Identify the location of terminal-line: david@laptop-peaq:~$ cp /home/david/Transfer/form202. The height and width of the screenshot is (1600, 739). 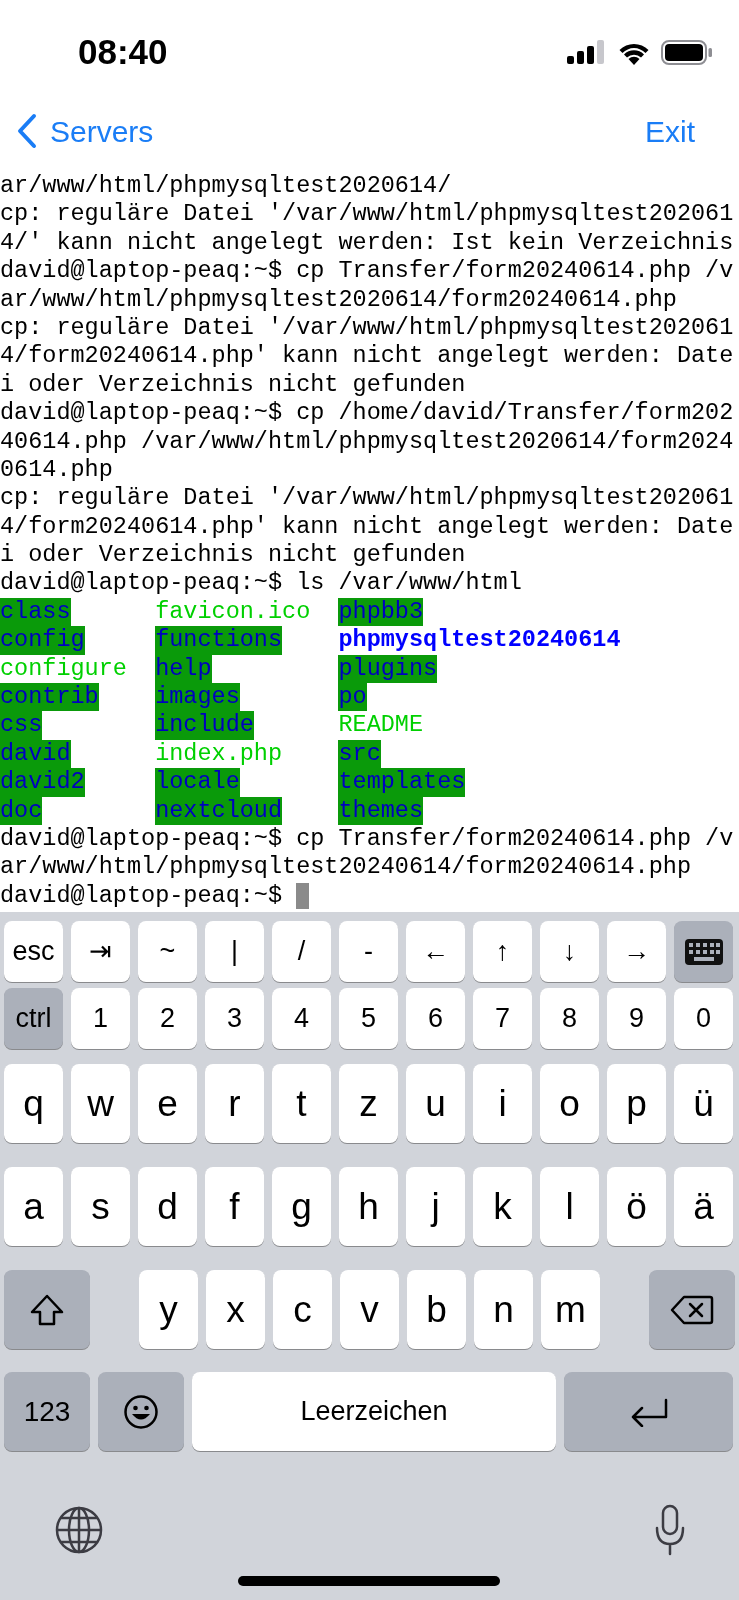
(367, 413).